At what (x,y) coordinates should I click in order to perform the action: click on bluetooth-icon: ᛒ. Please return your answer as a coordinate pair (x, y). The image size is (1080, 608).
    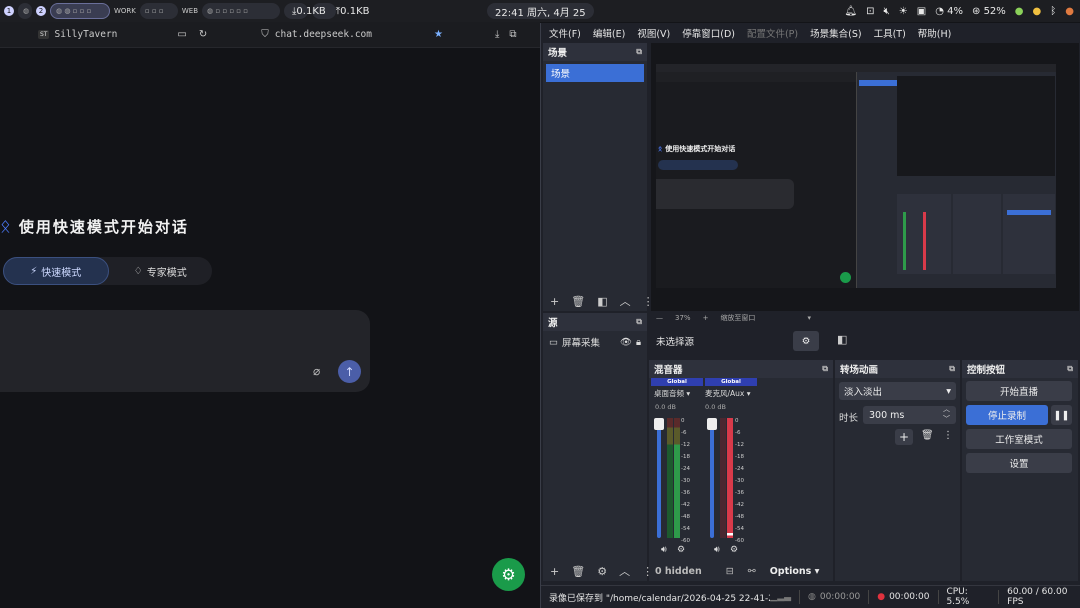
    Looking at the image, I should click on (1053, 11).